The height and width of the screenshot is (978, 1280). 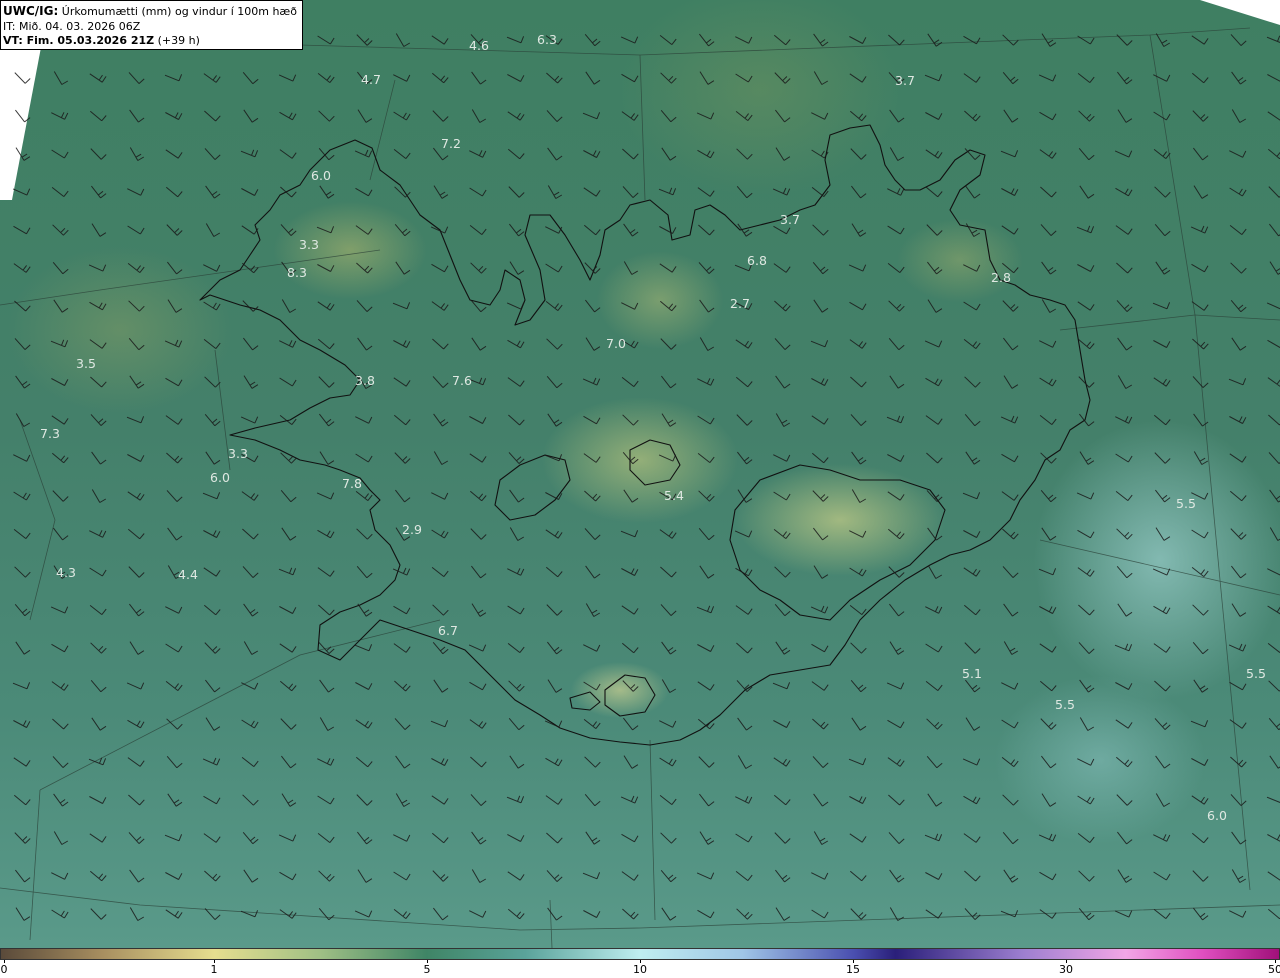 What do you see at coordinates (86, 363) in the screenshot?
I see `map-value-label: 3.5` at bounding box center [86, 363].